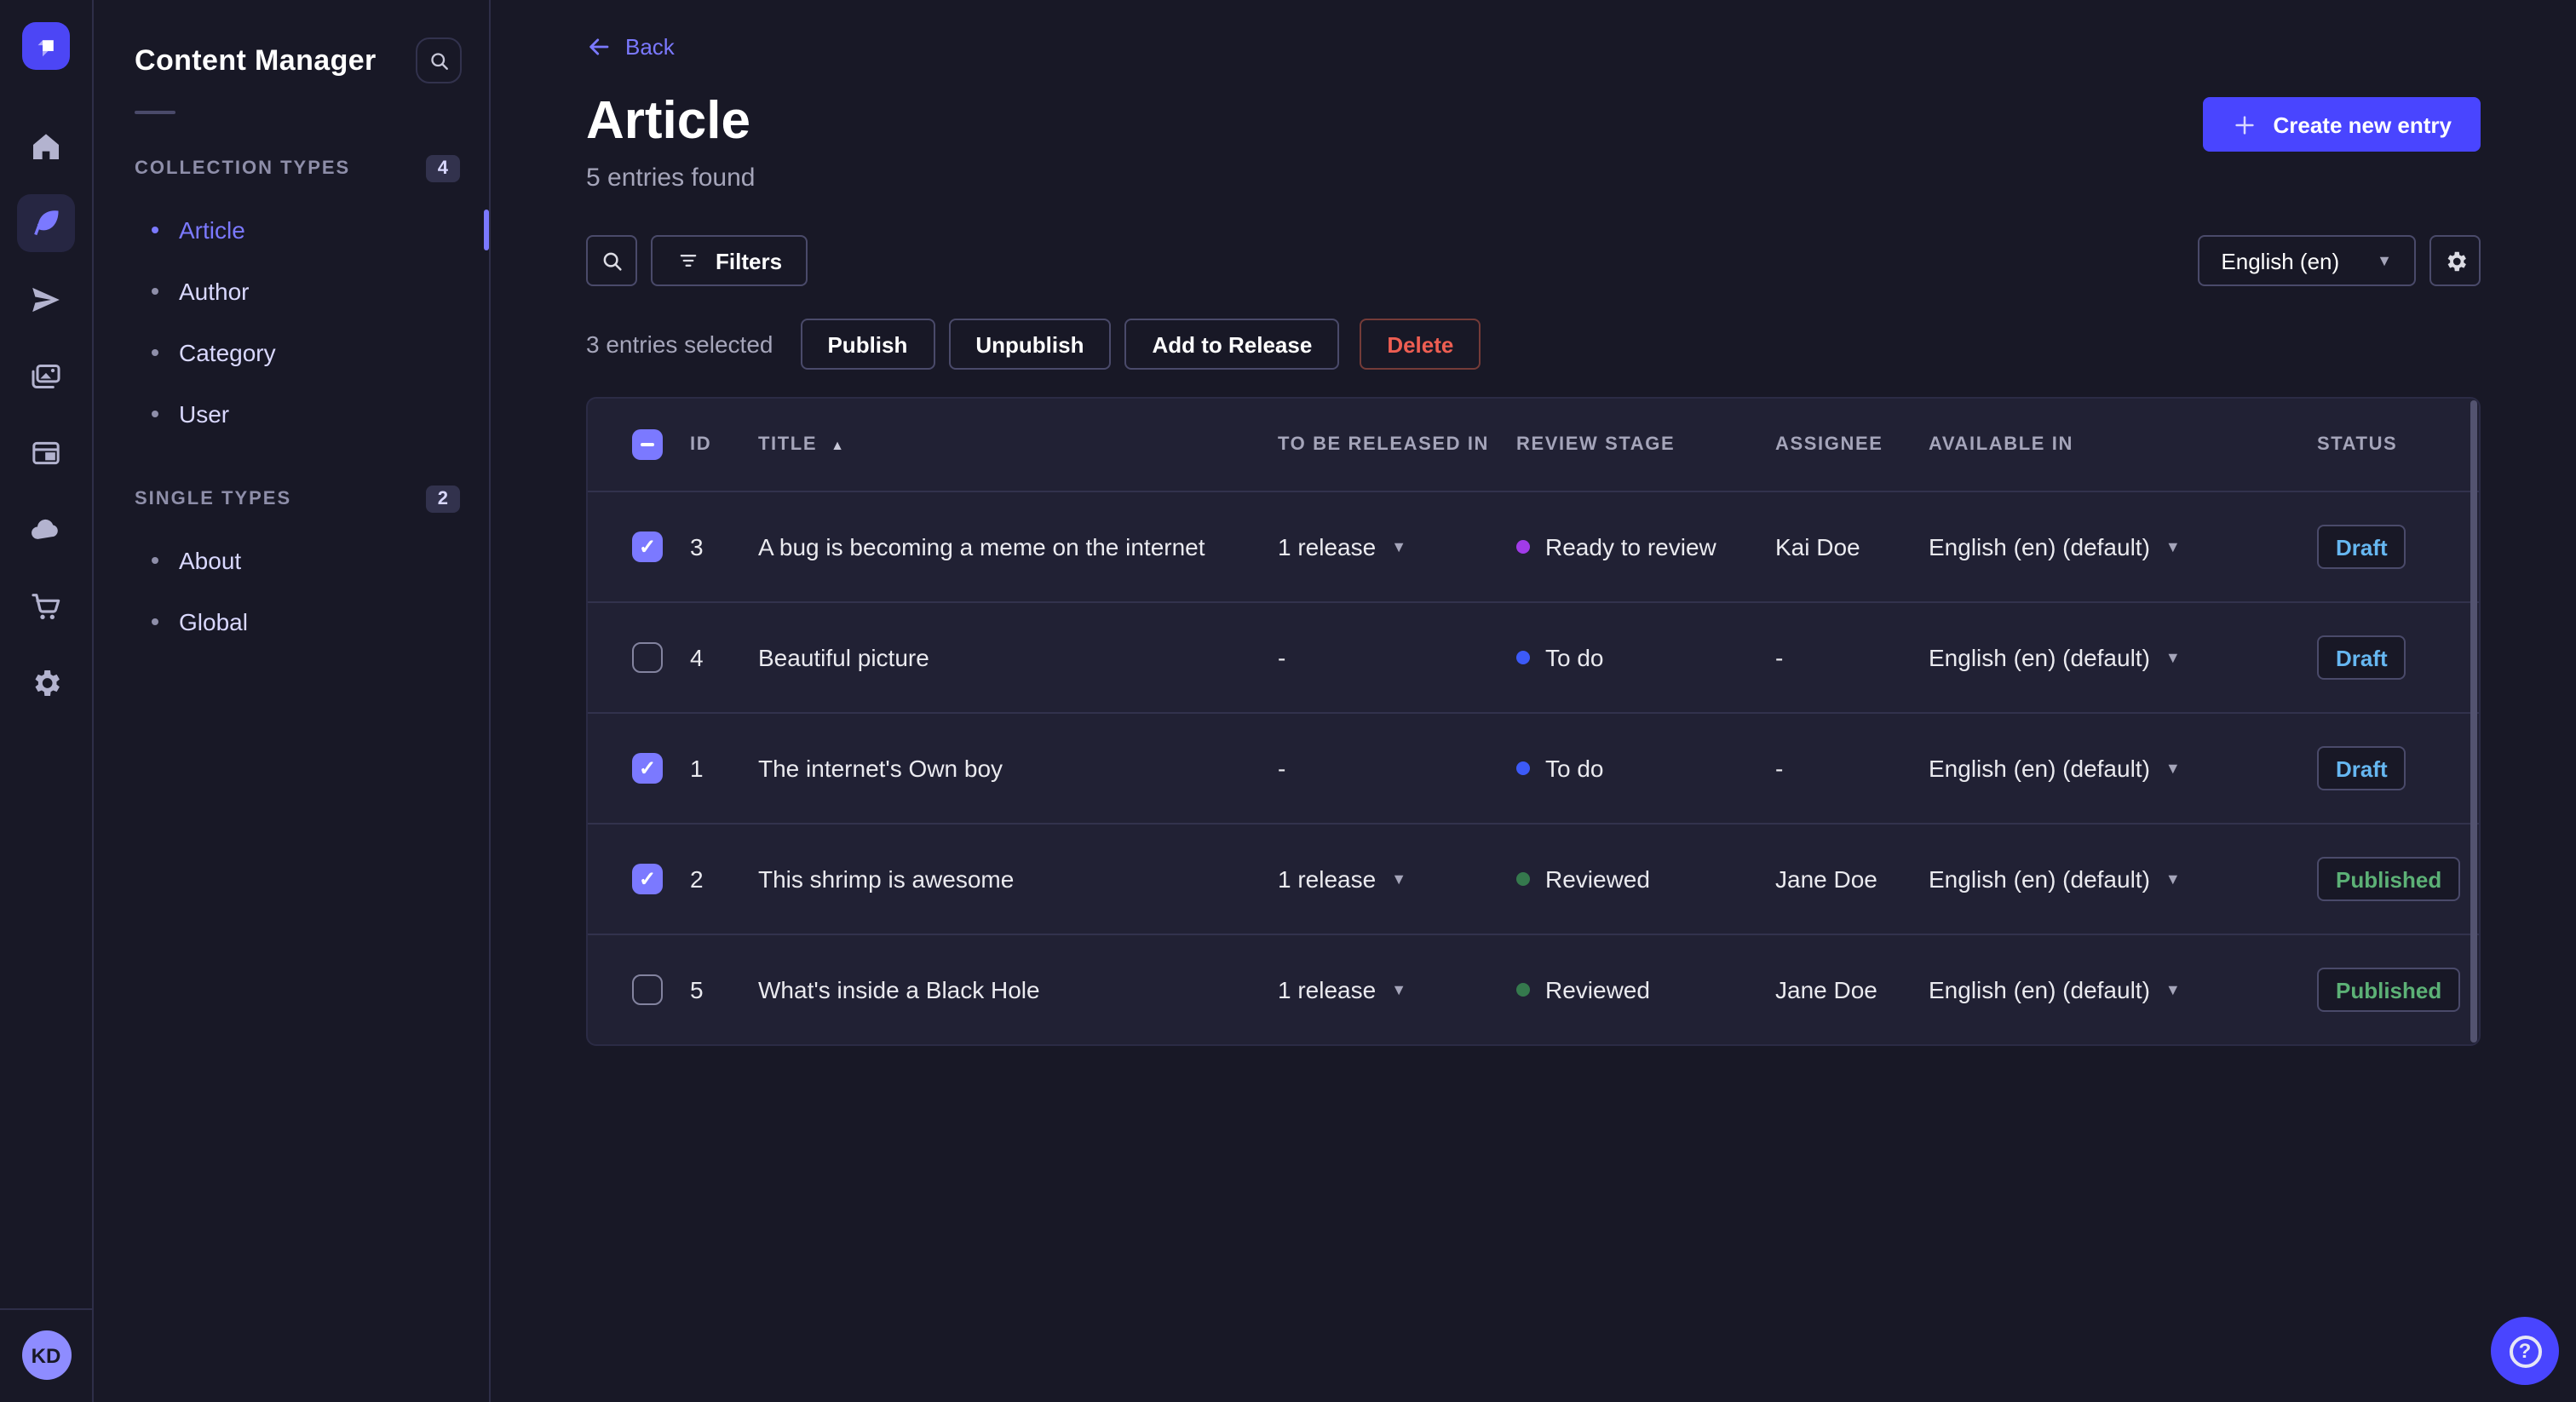  I want to click on column-header-title: TITLE ▲, so click(1018, 445).